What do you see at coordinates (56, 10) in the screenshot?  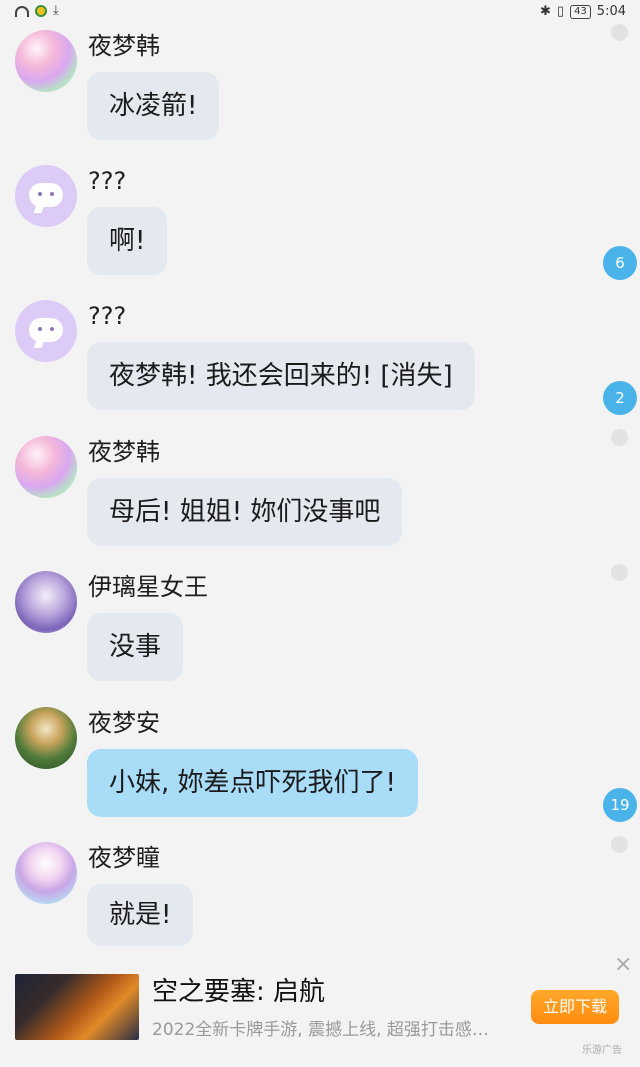 I see `download-icon: ⤓` at bounding box center [56, 10].